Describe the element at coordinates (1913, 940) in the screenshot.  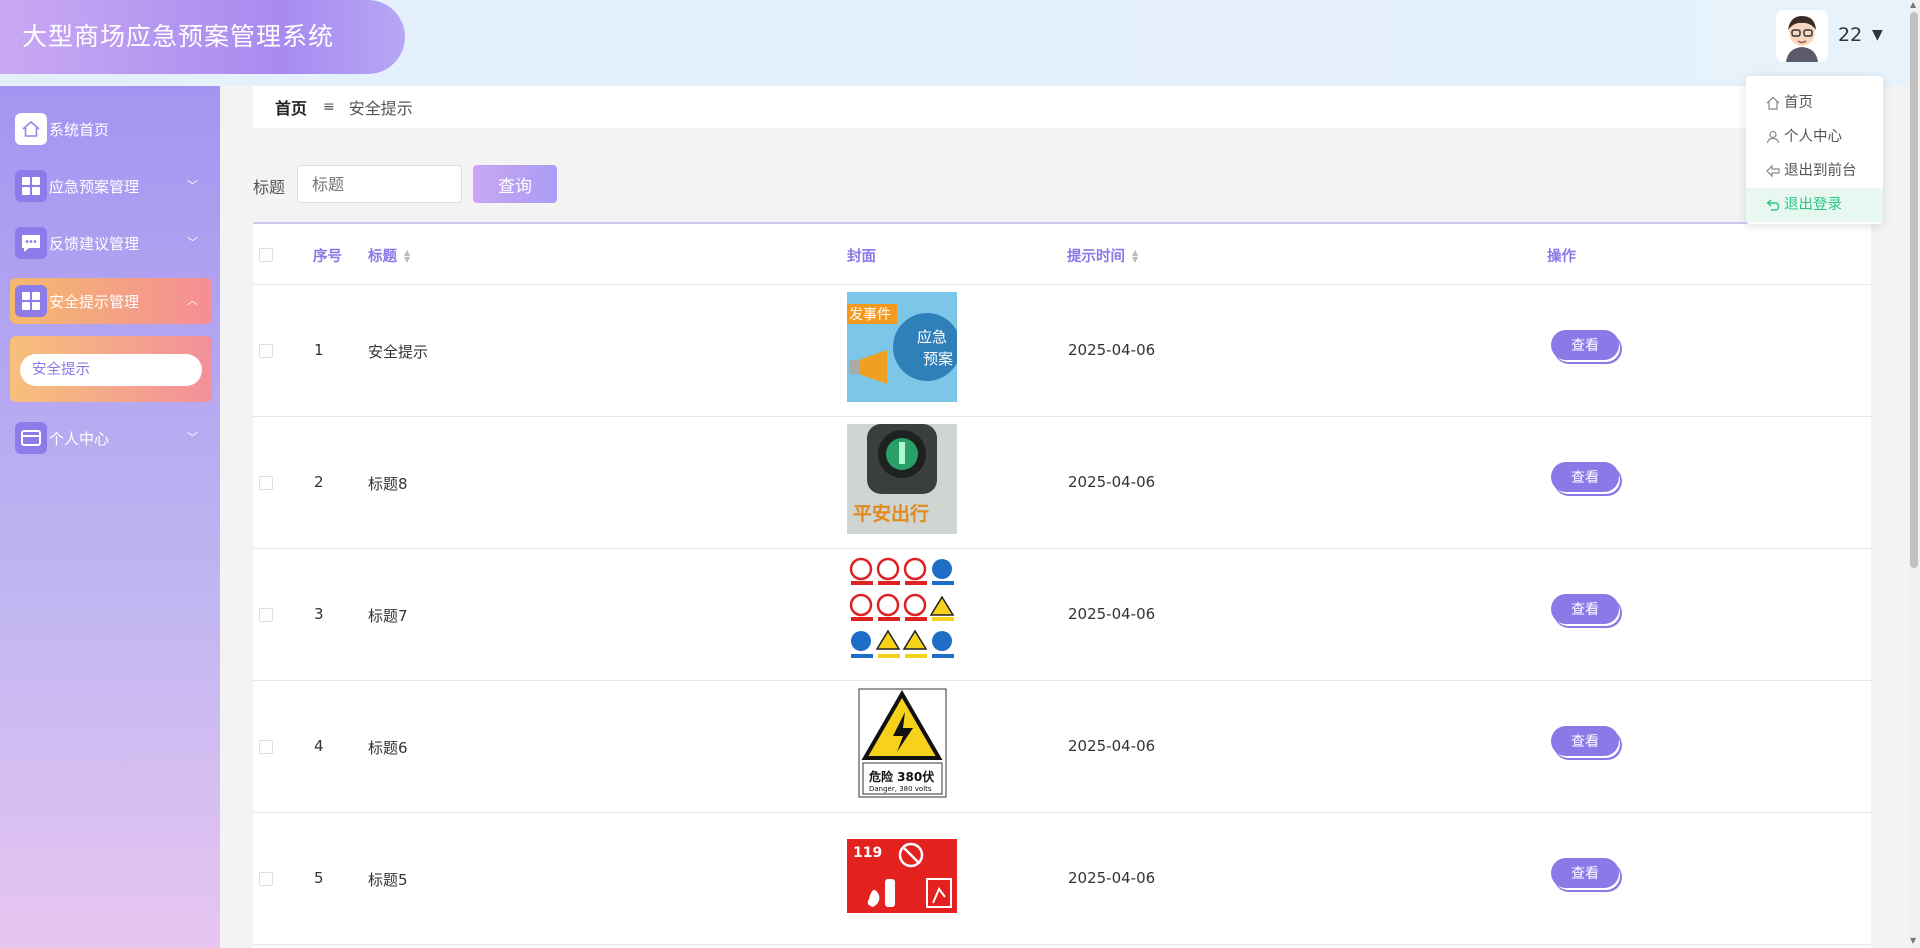
I see `scroll-down-icon: ▼` at that location.